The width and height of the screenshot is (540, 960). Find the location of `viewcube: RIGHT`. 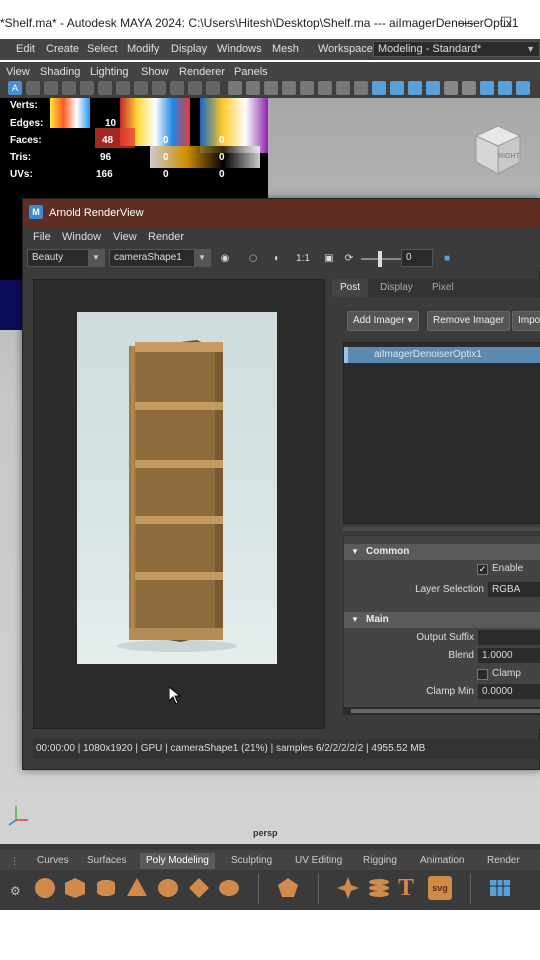

viewcube: RIGHT is located at coordinates (498, 149).